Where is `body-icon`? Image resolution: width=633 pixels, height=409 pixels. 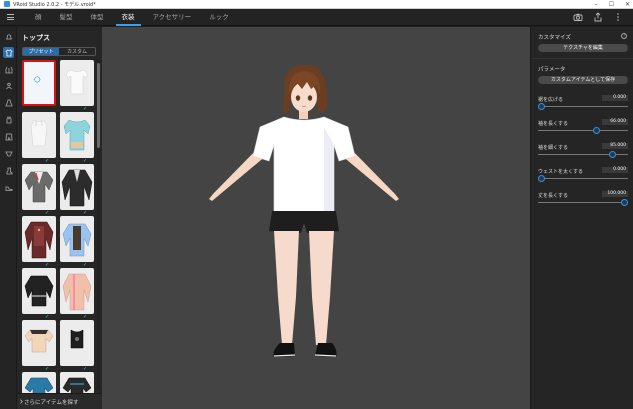
body-icon is located at coordinates (8, 85).